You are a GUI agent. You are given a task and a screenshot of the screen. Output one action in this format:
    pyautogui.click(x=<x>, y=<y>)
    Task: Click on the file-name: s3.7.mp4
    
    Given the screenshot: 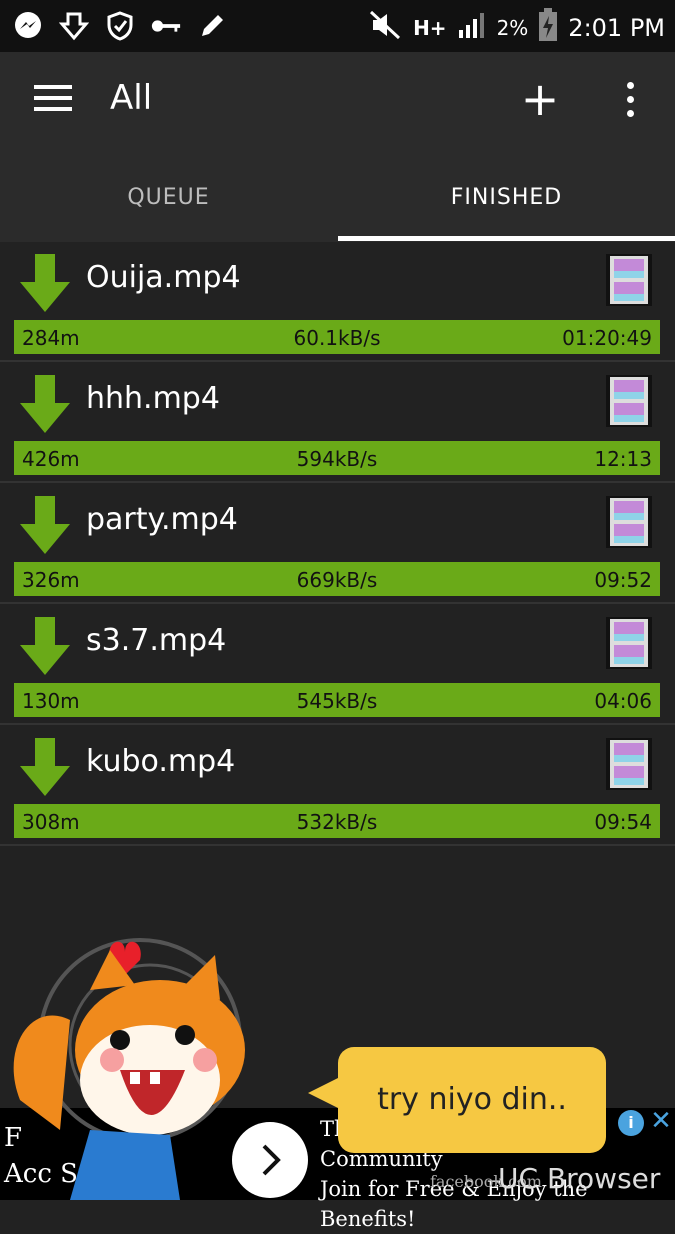 What is the action you would take?
    pyautogui.click(x=156, y=640)
    